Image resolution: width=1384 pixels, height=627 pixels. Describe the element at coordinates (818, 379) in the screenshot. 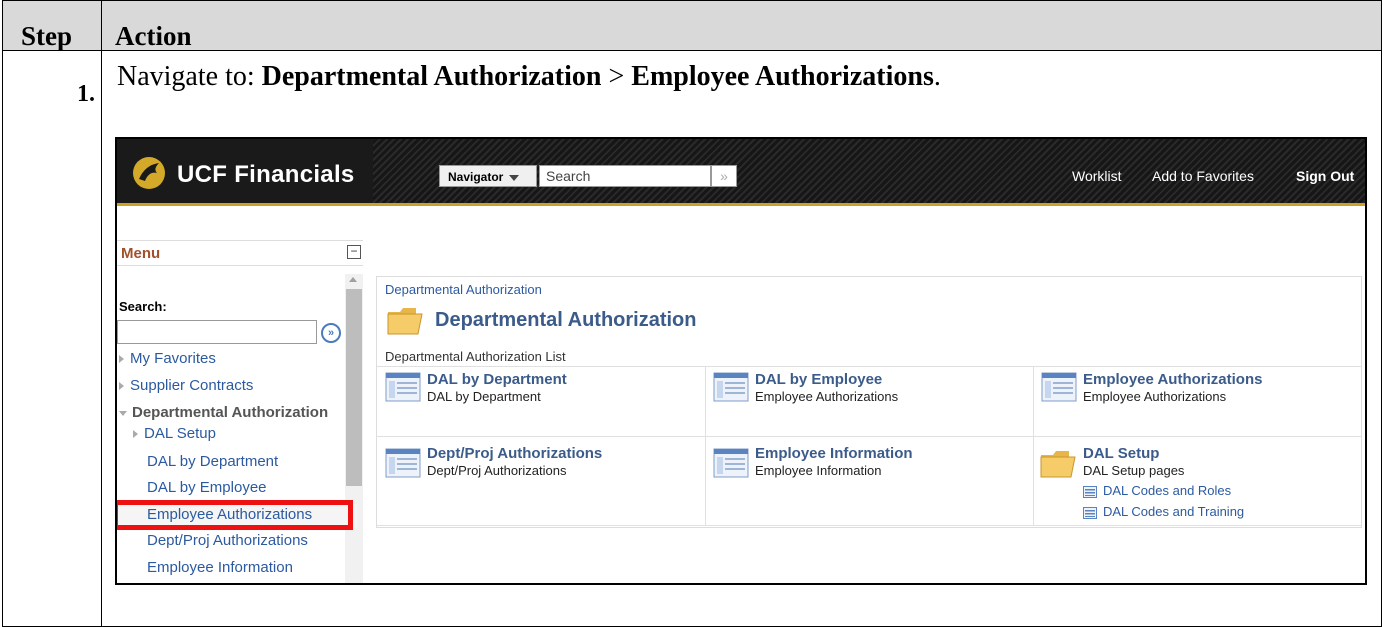

I see `tile-dal-by-employee-title: DAL by Employee` at that location.